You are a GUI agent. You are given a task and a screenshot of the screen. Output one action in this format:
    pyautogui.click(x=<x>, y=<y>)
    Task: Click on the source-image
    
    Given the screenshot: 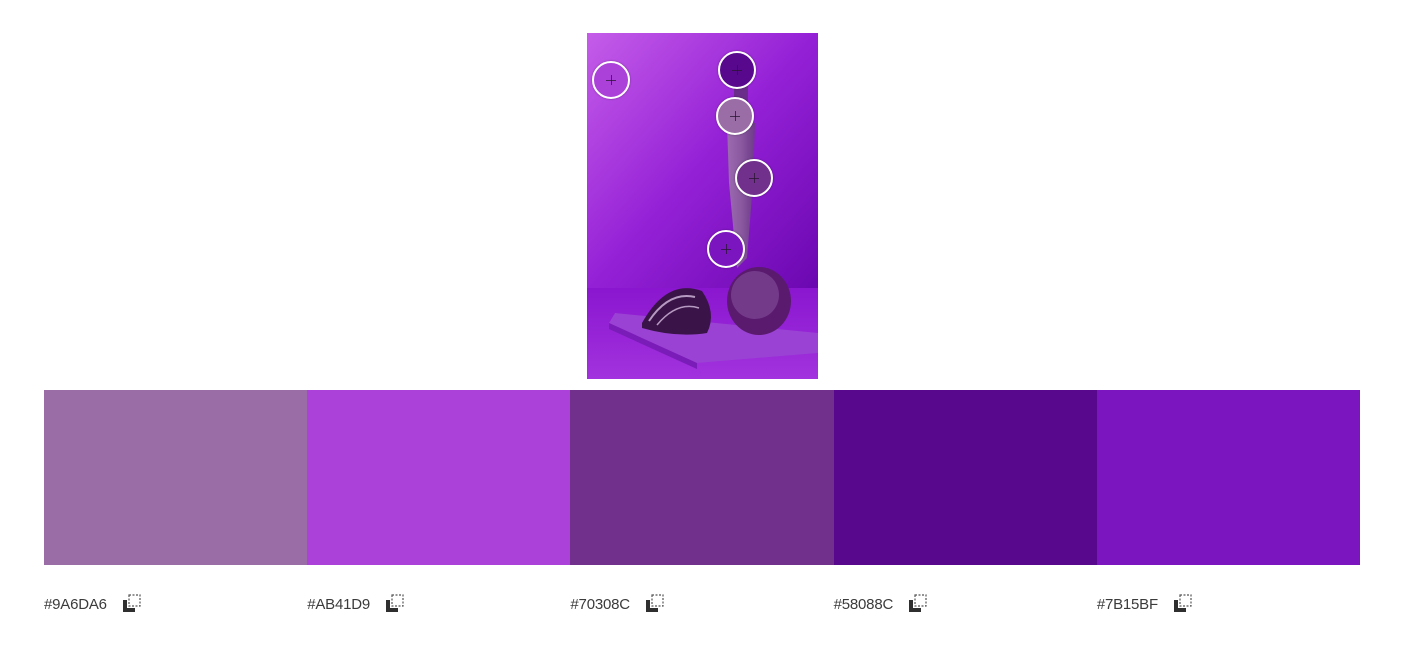 What is the action you would take?
    pyautogui.click(x=702, y=206)
    